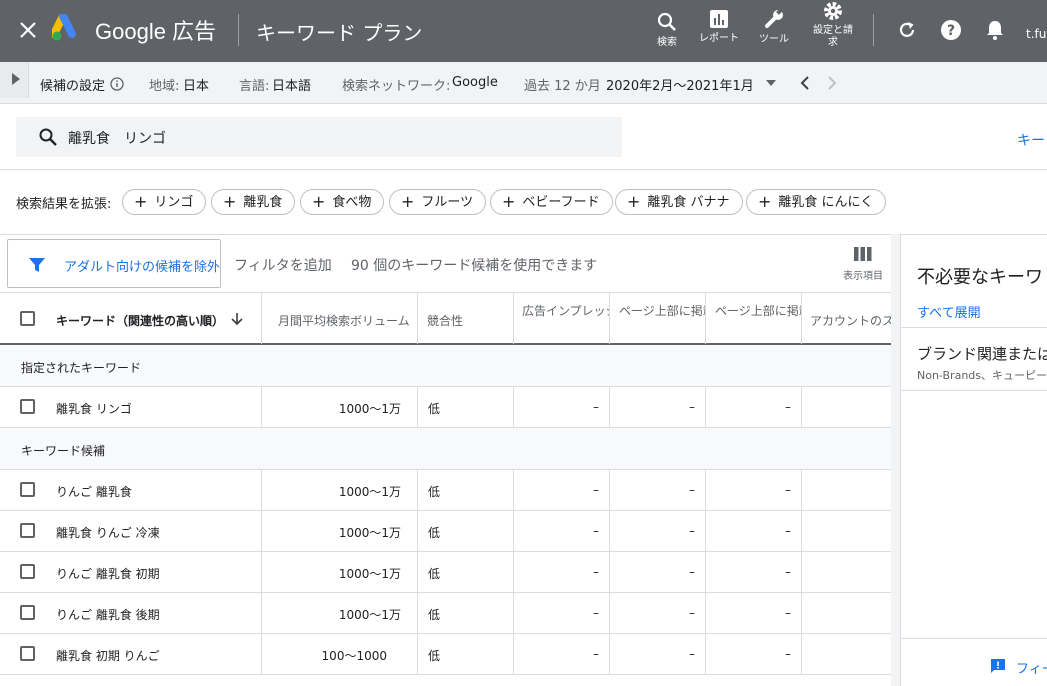  I want to click on chip-babyfood: + ベビーフード, so click(551, 202).